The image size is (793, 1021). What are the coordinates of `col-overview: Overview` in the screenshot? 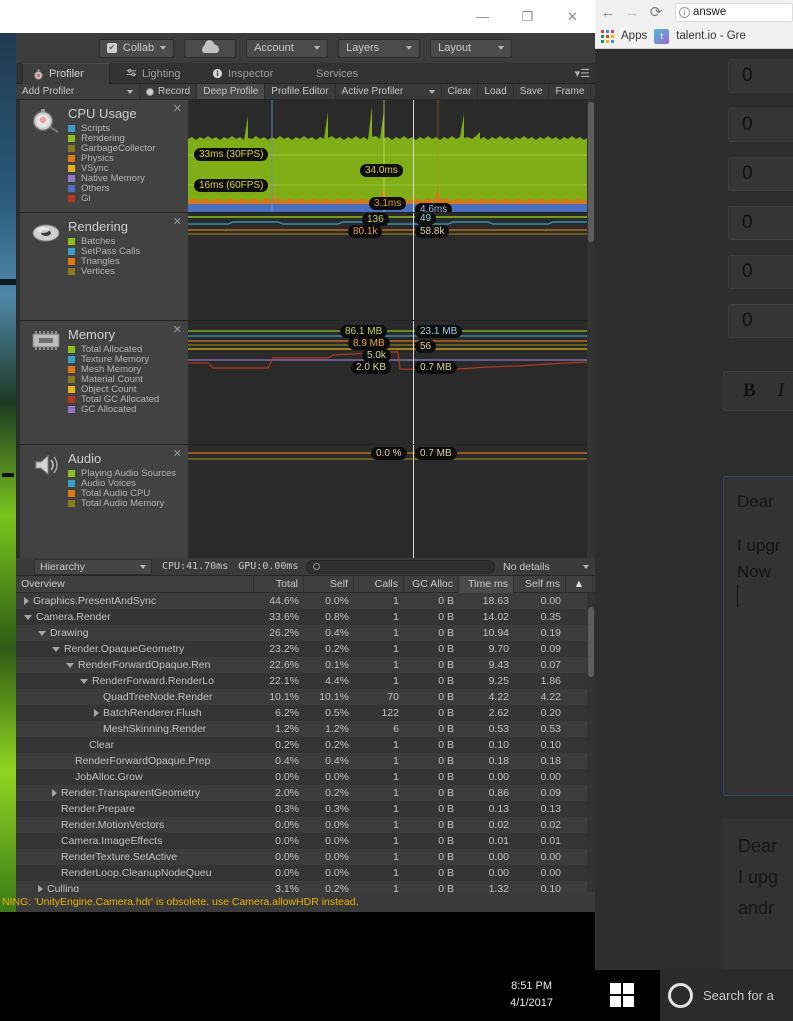 It's located at (135, 584).